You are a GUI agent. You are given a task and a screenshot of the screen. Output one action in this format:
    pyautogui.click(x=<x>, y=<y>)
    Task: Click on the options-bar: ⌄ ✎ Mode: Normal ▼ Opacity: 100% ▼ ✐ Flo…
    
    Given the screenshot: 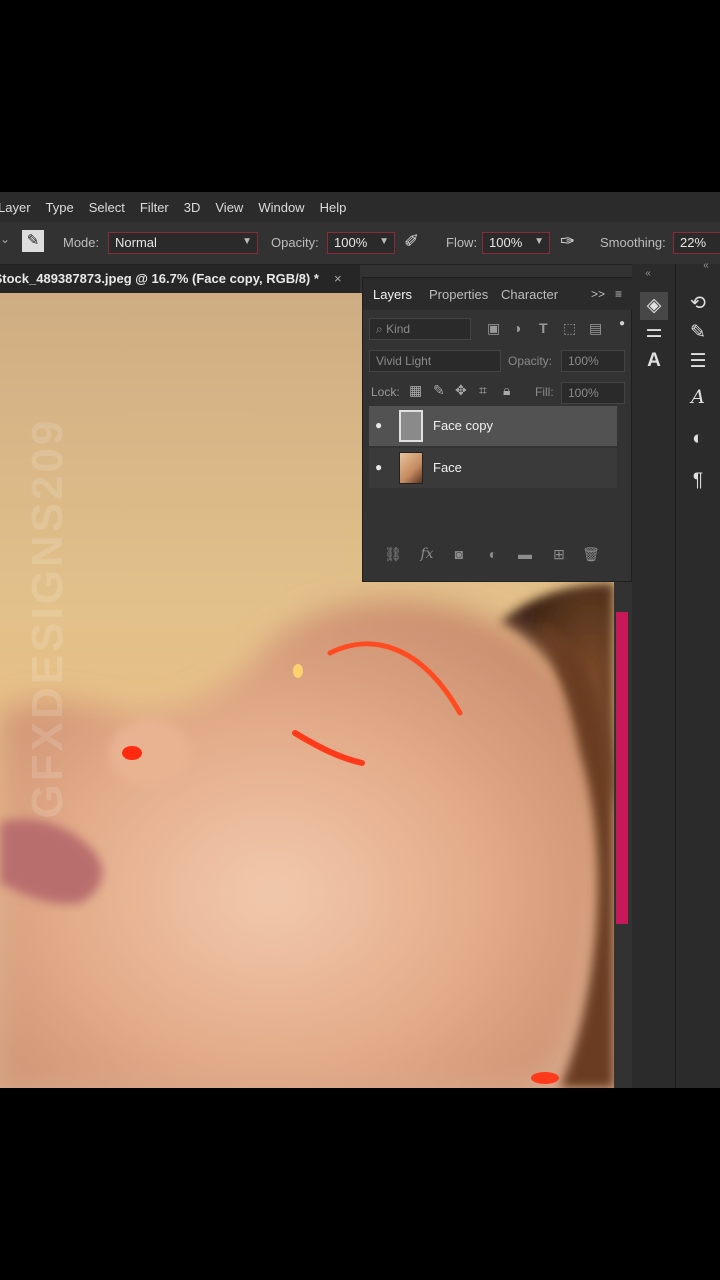 What is the action you would take?
    pyautogui.click(x=360, y=243)
    